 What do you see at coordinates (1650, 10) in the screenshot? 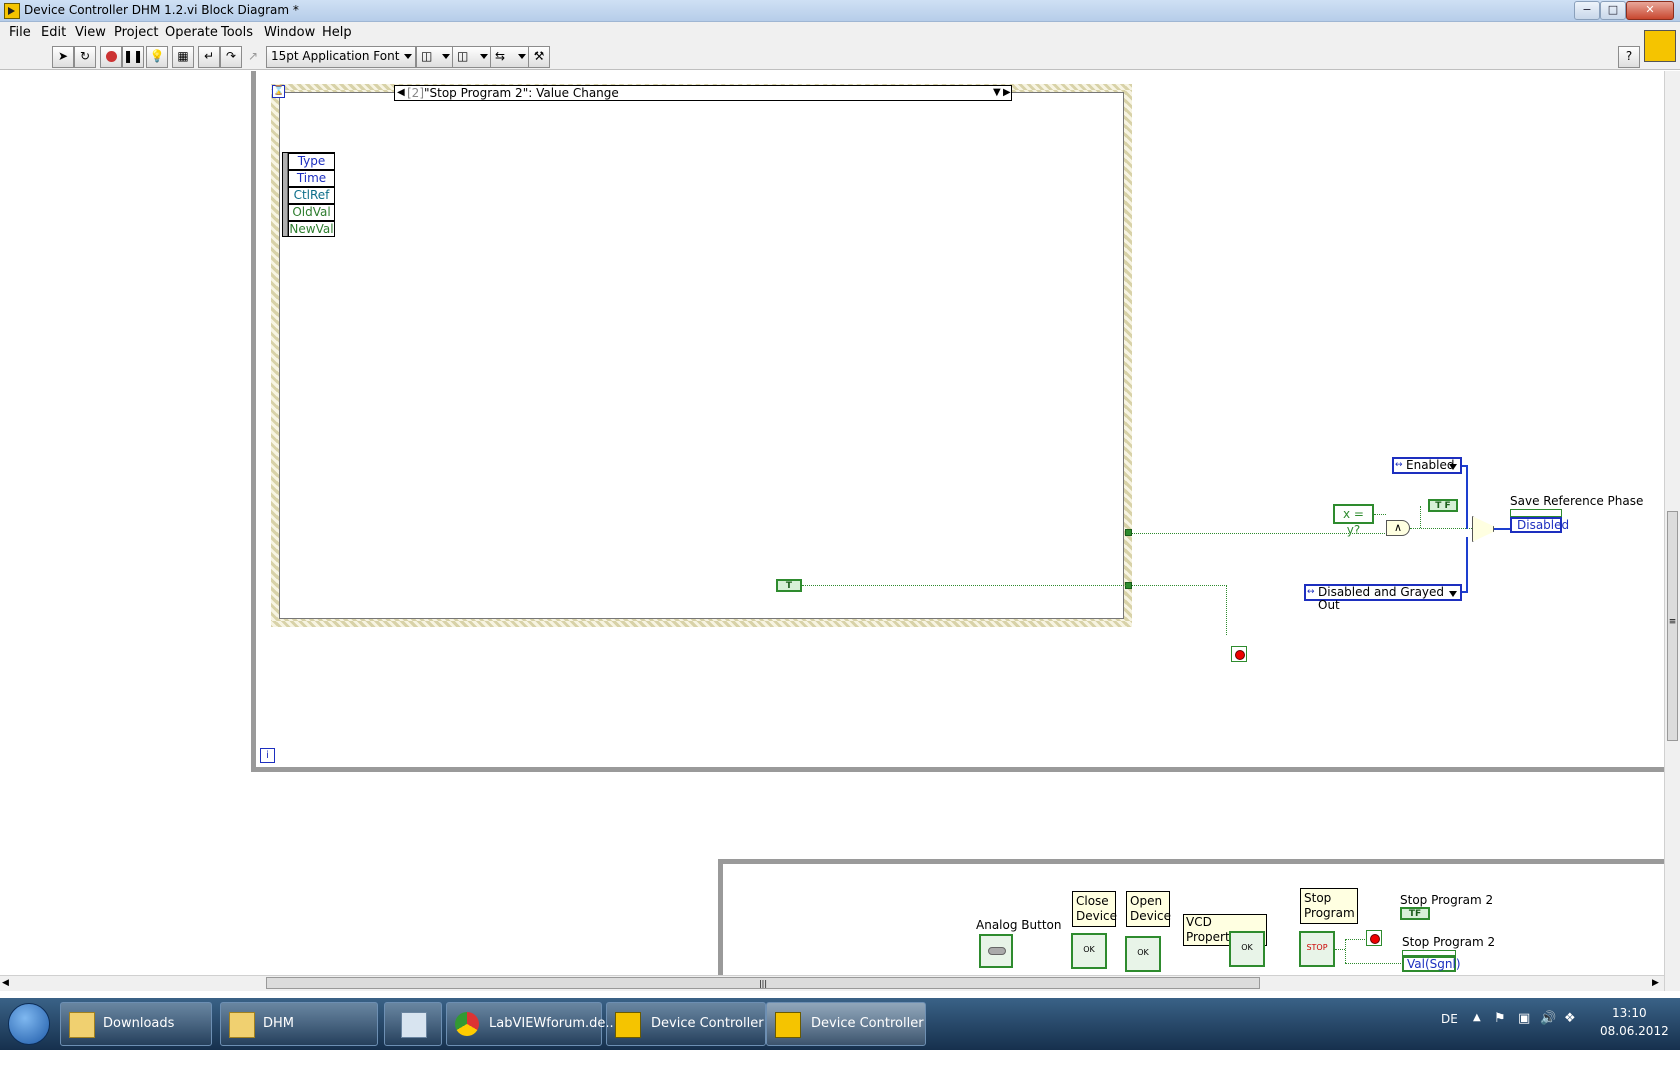
I see `close-button: ✕` at bounding box center [1650, 10].